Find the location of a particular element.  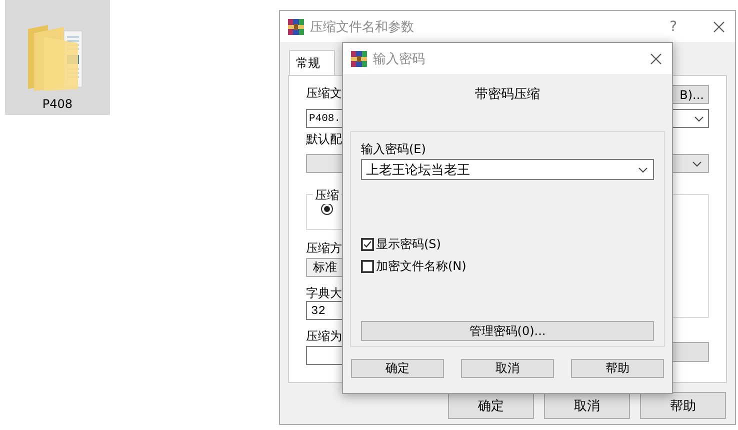

field-value: 标准 is located at coordinates (325, 267).